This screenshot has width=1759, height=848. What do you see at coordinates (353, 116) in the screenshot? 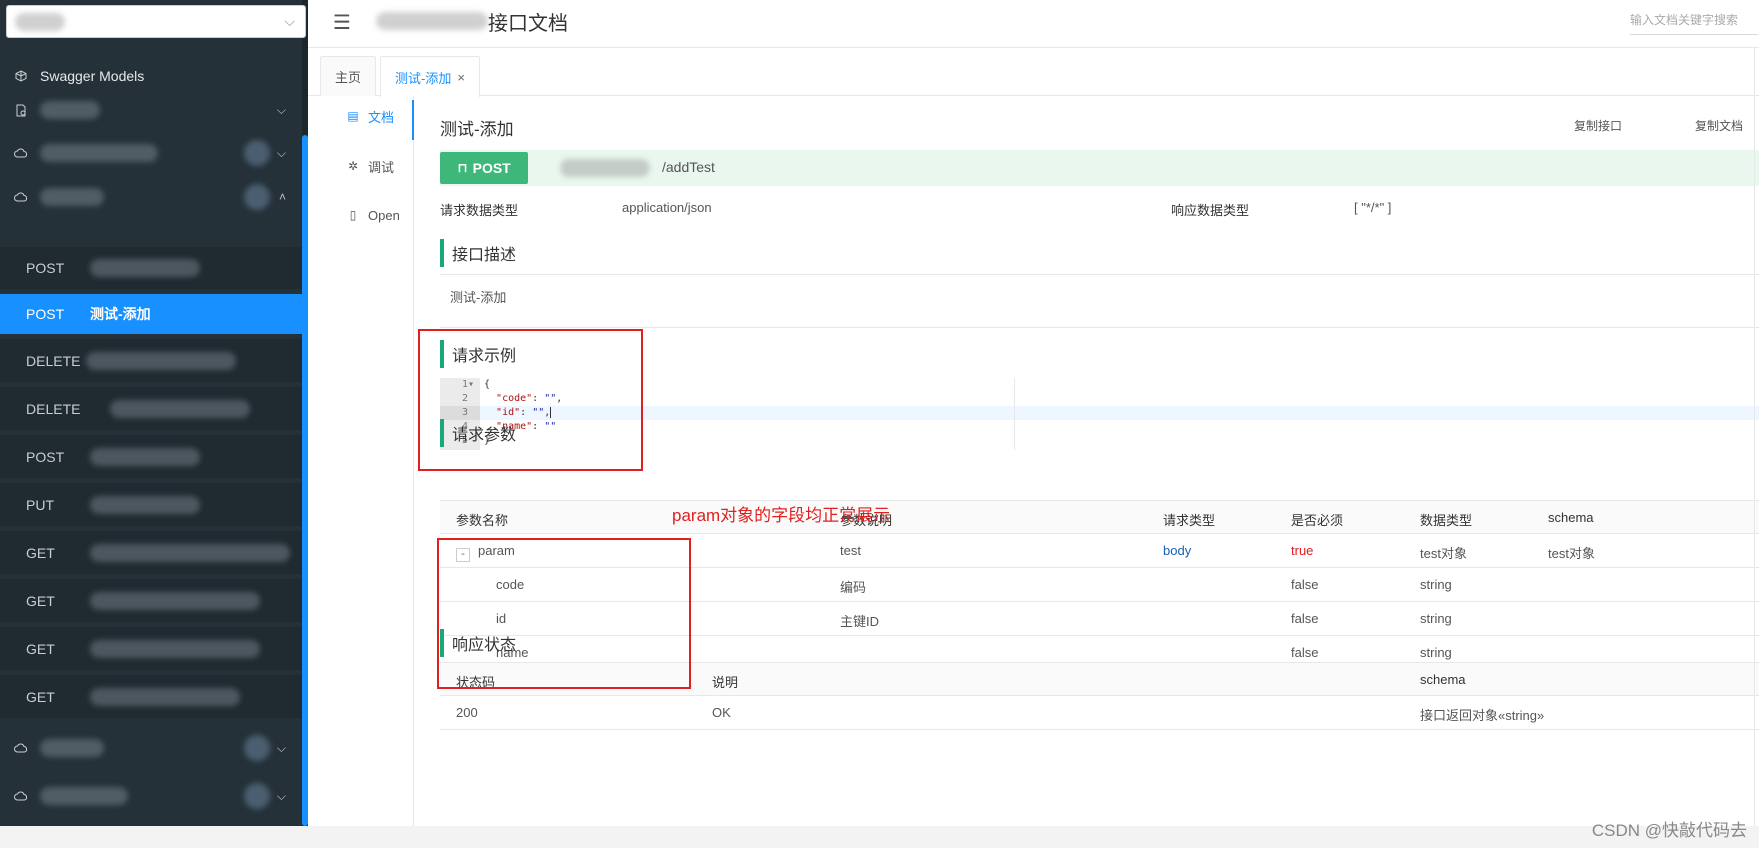
I see `document-icon: ▤` at bounding box center [353, 116].